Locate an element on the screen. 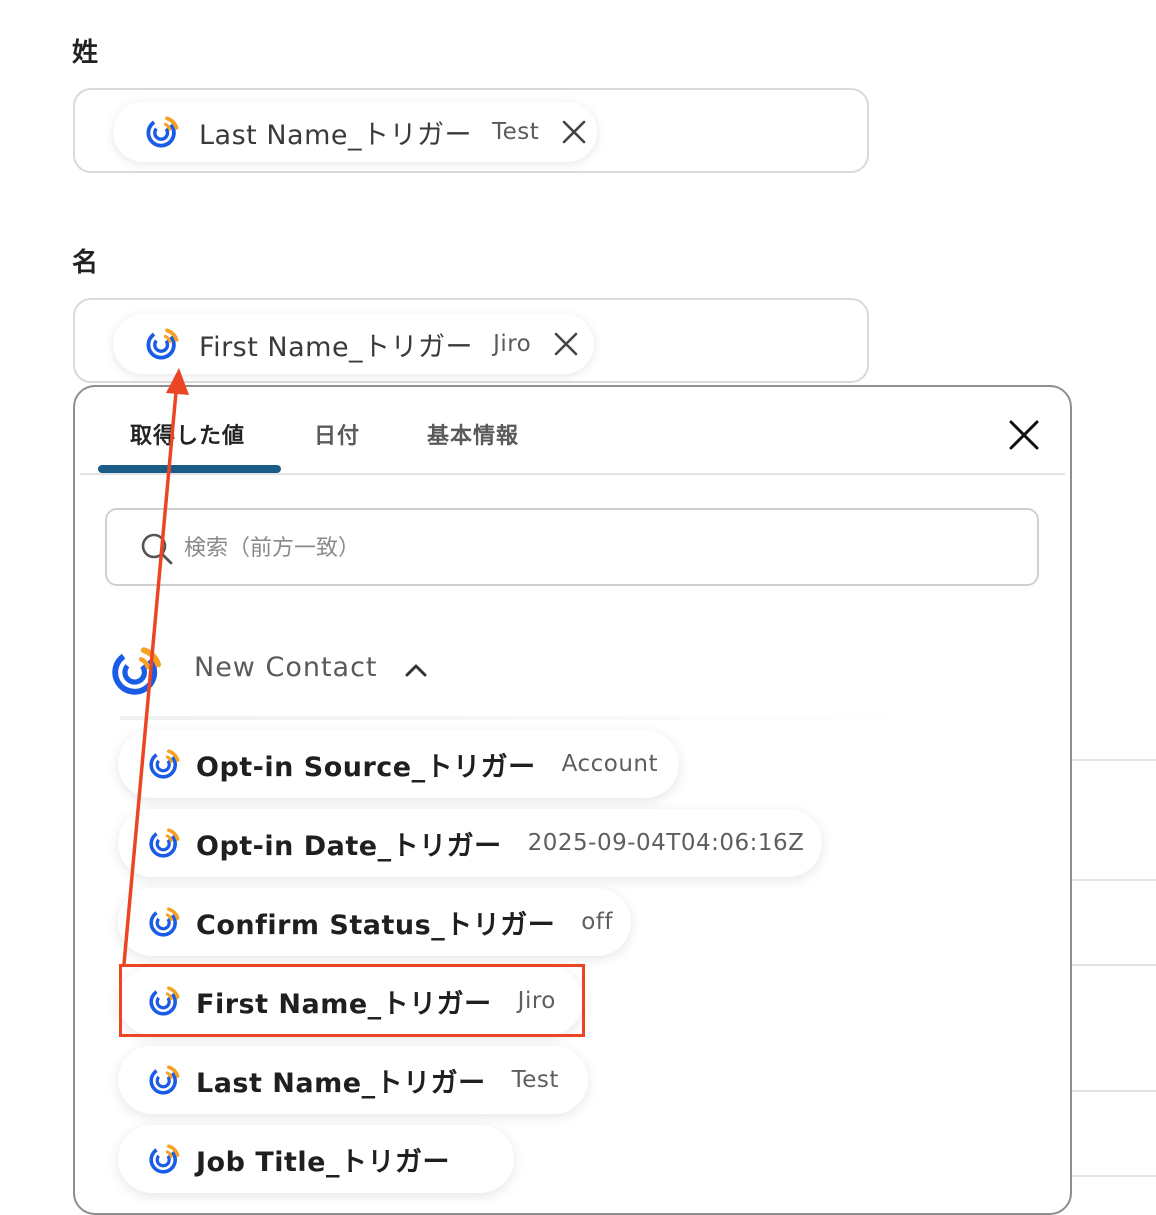  search-box is located at coordinates (572, 547).